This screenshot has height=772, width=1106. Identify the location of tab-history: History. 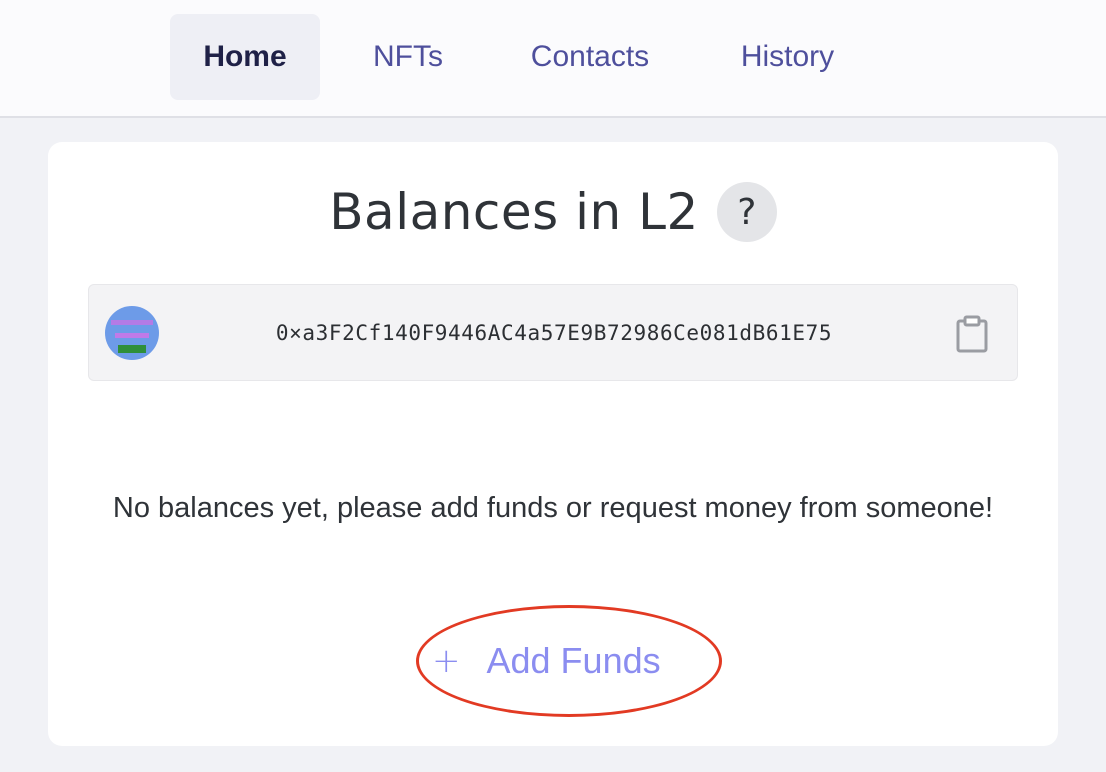
(787, 57).